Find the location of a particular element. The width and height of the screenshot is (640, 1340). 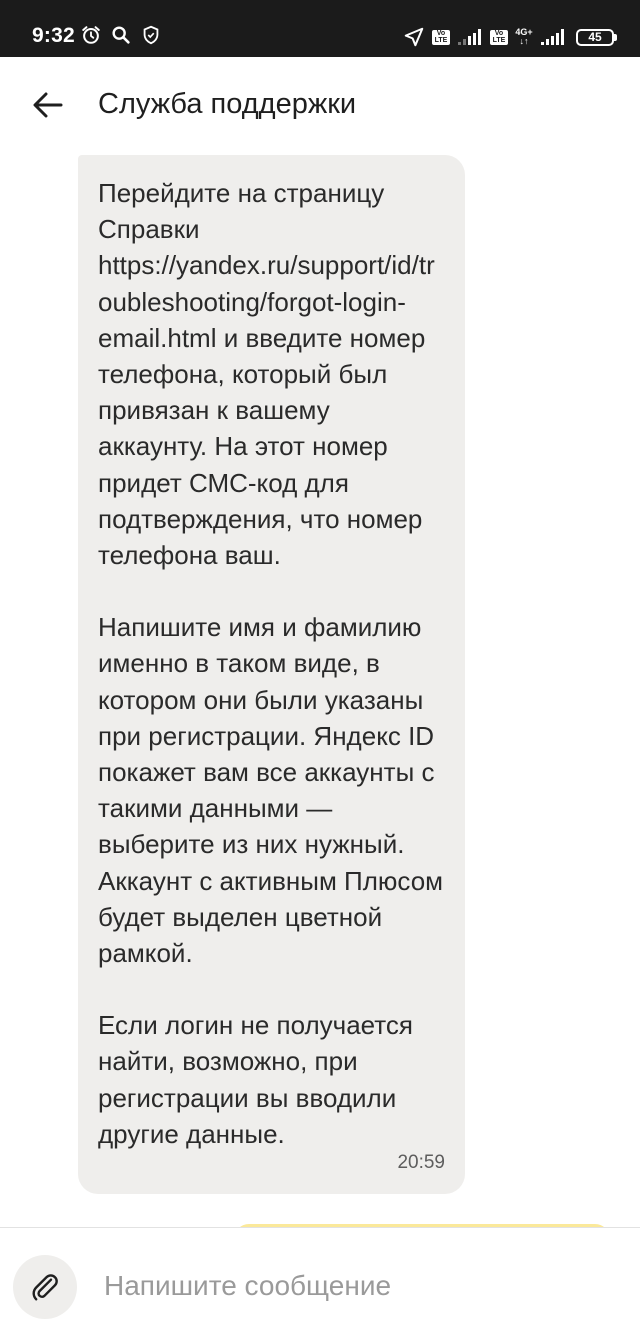

alarm-icon is located at coordinates (91, 35).